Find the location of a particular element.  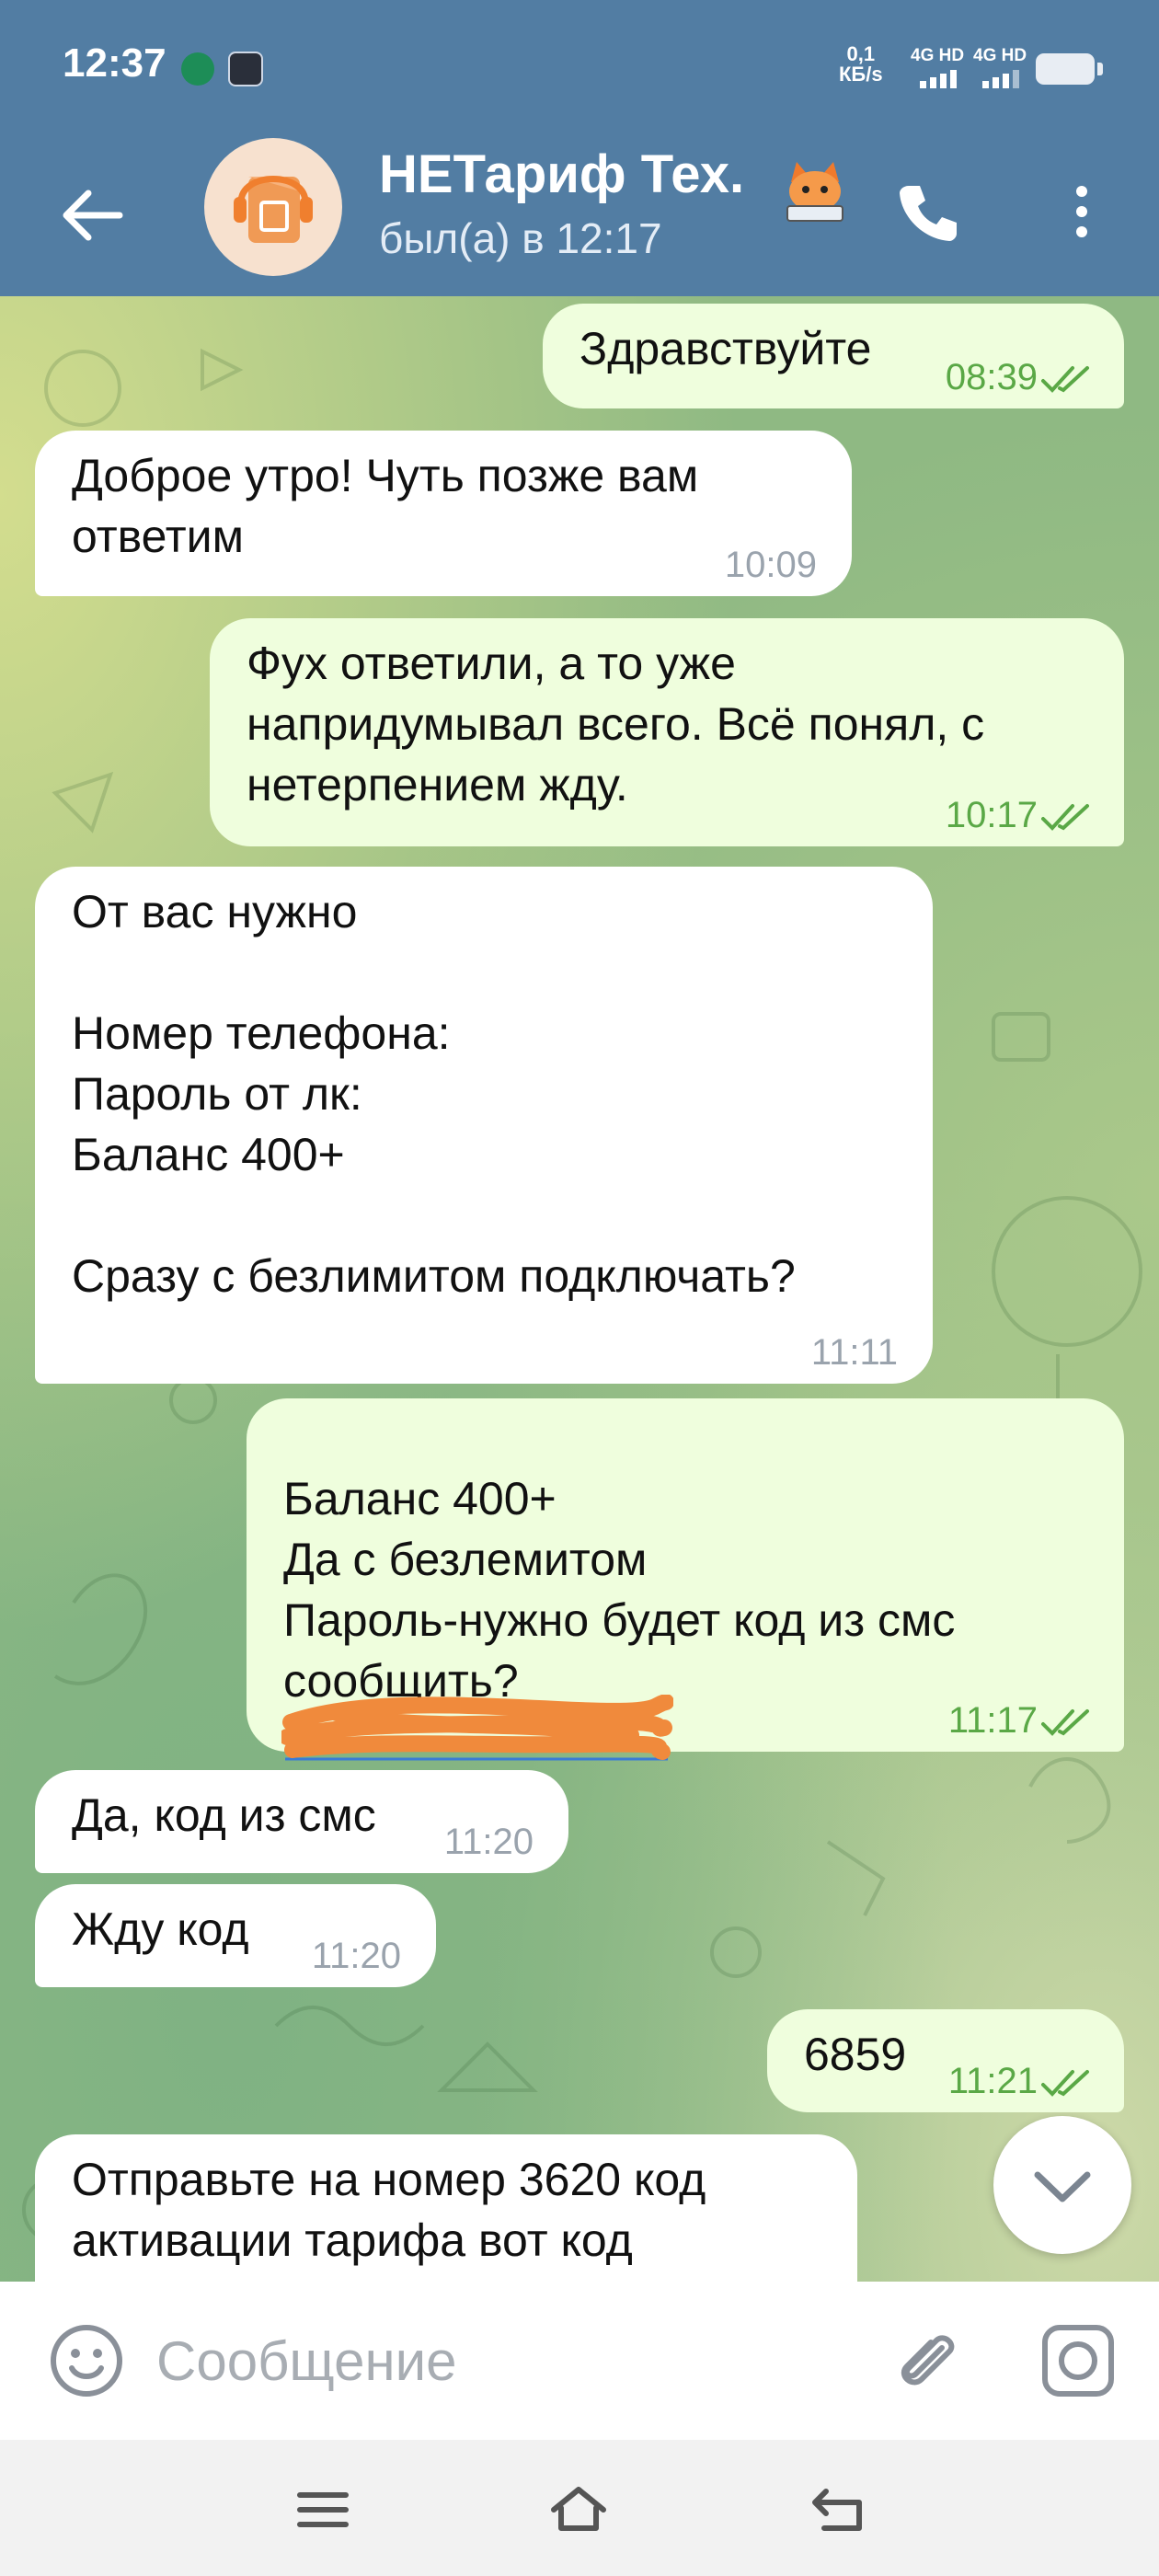

camera-icon is located at coordinates (1078, 2360).